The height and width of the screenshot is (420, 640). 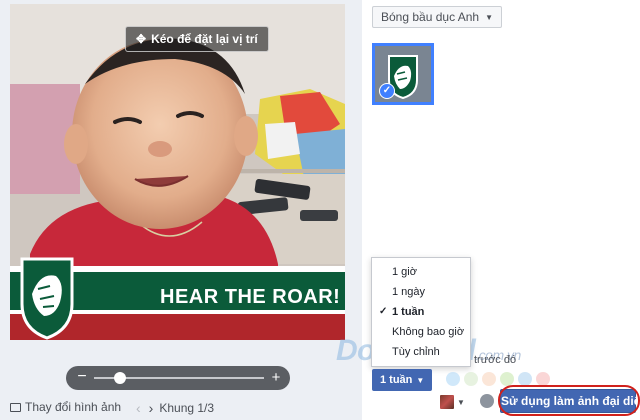 What do you see at coordinates (430, 17) in the screenshot?
I see `frame-category-label: Bóng bầu dục Anh` at bounding box center [430, 17].